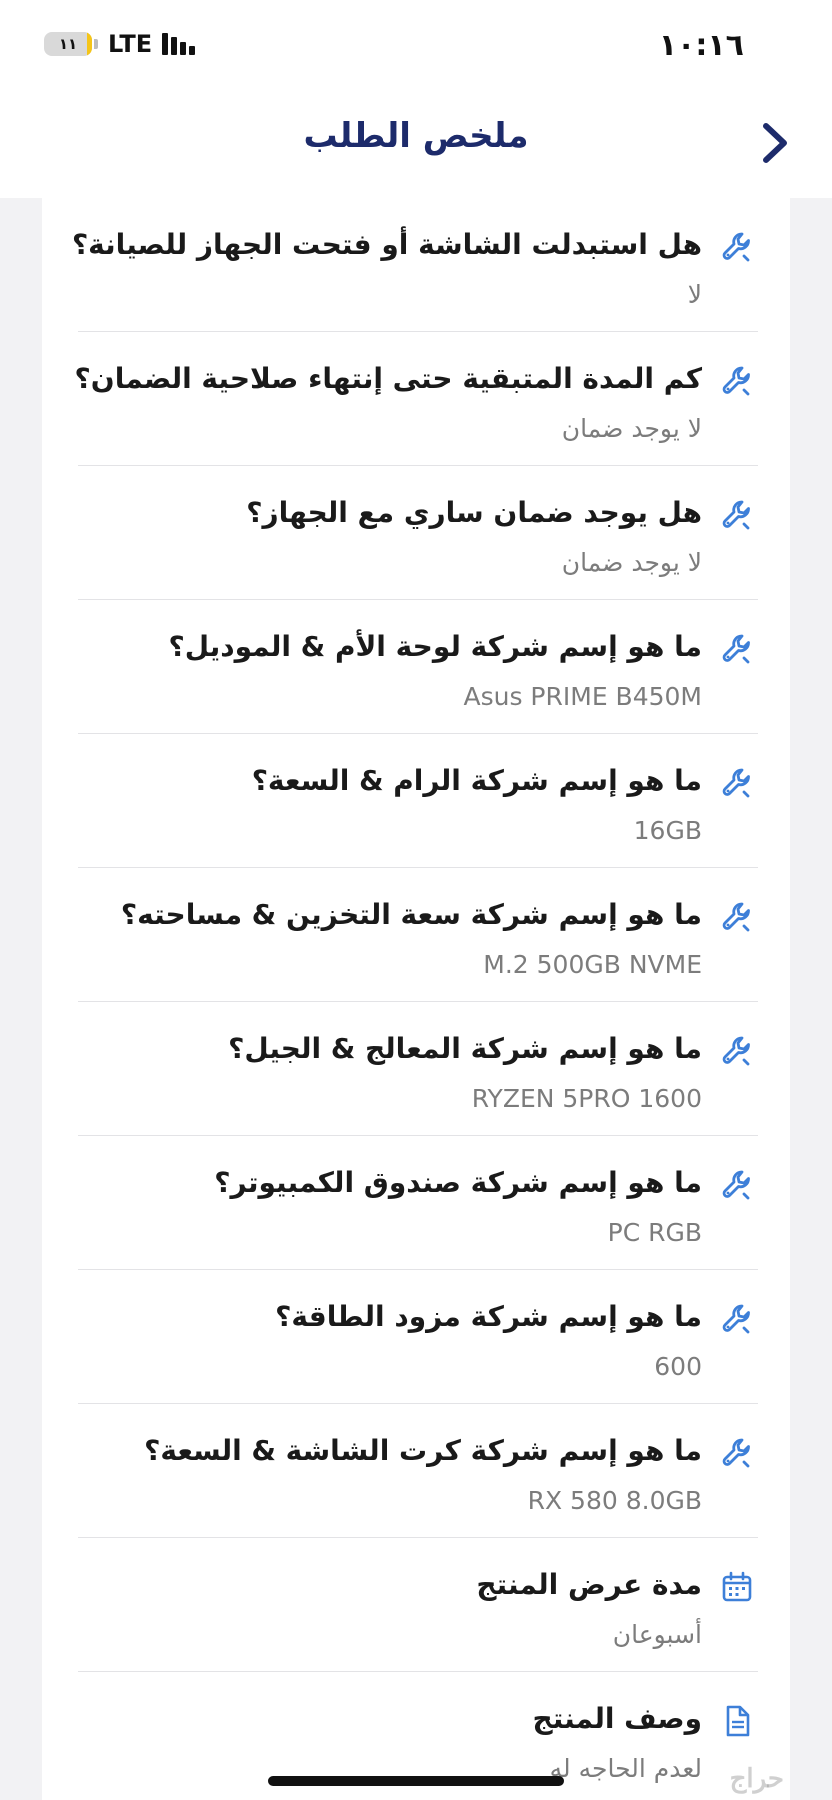  What do you see at coordinates (667, 830) in the screenshot?
I see `row-answer: 16GB` at bounding box center [667, 830].